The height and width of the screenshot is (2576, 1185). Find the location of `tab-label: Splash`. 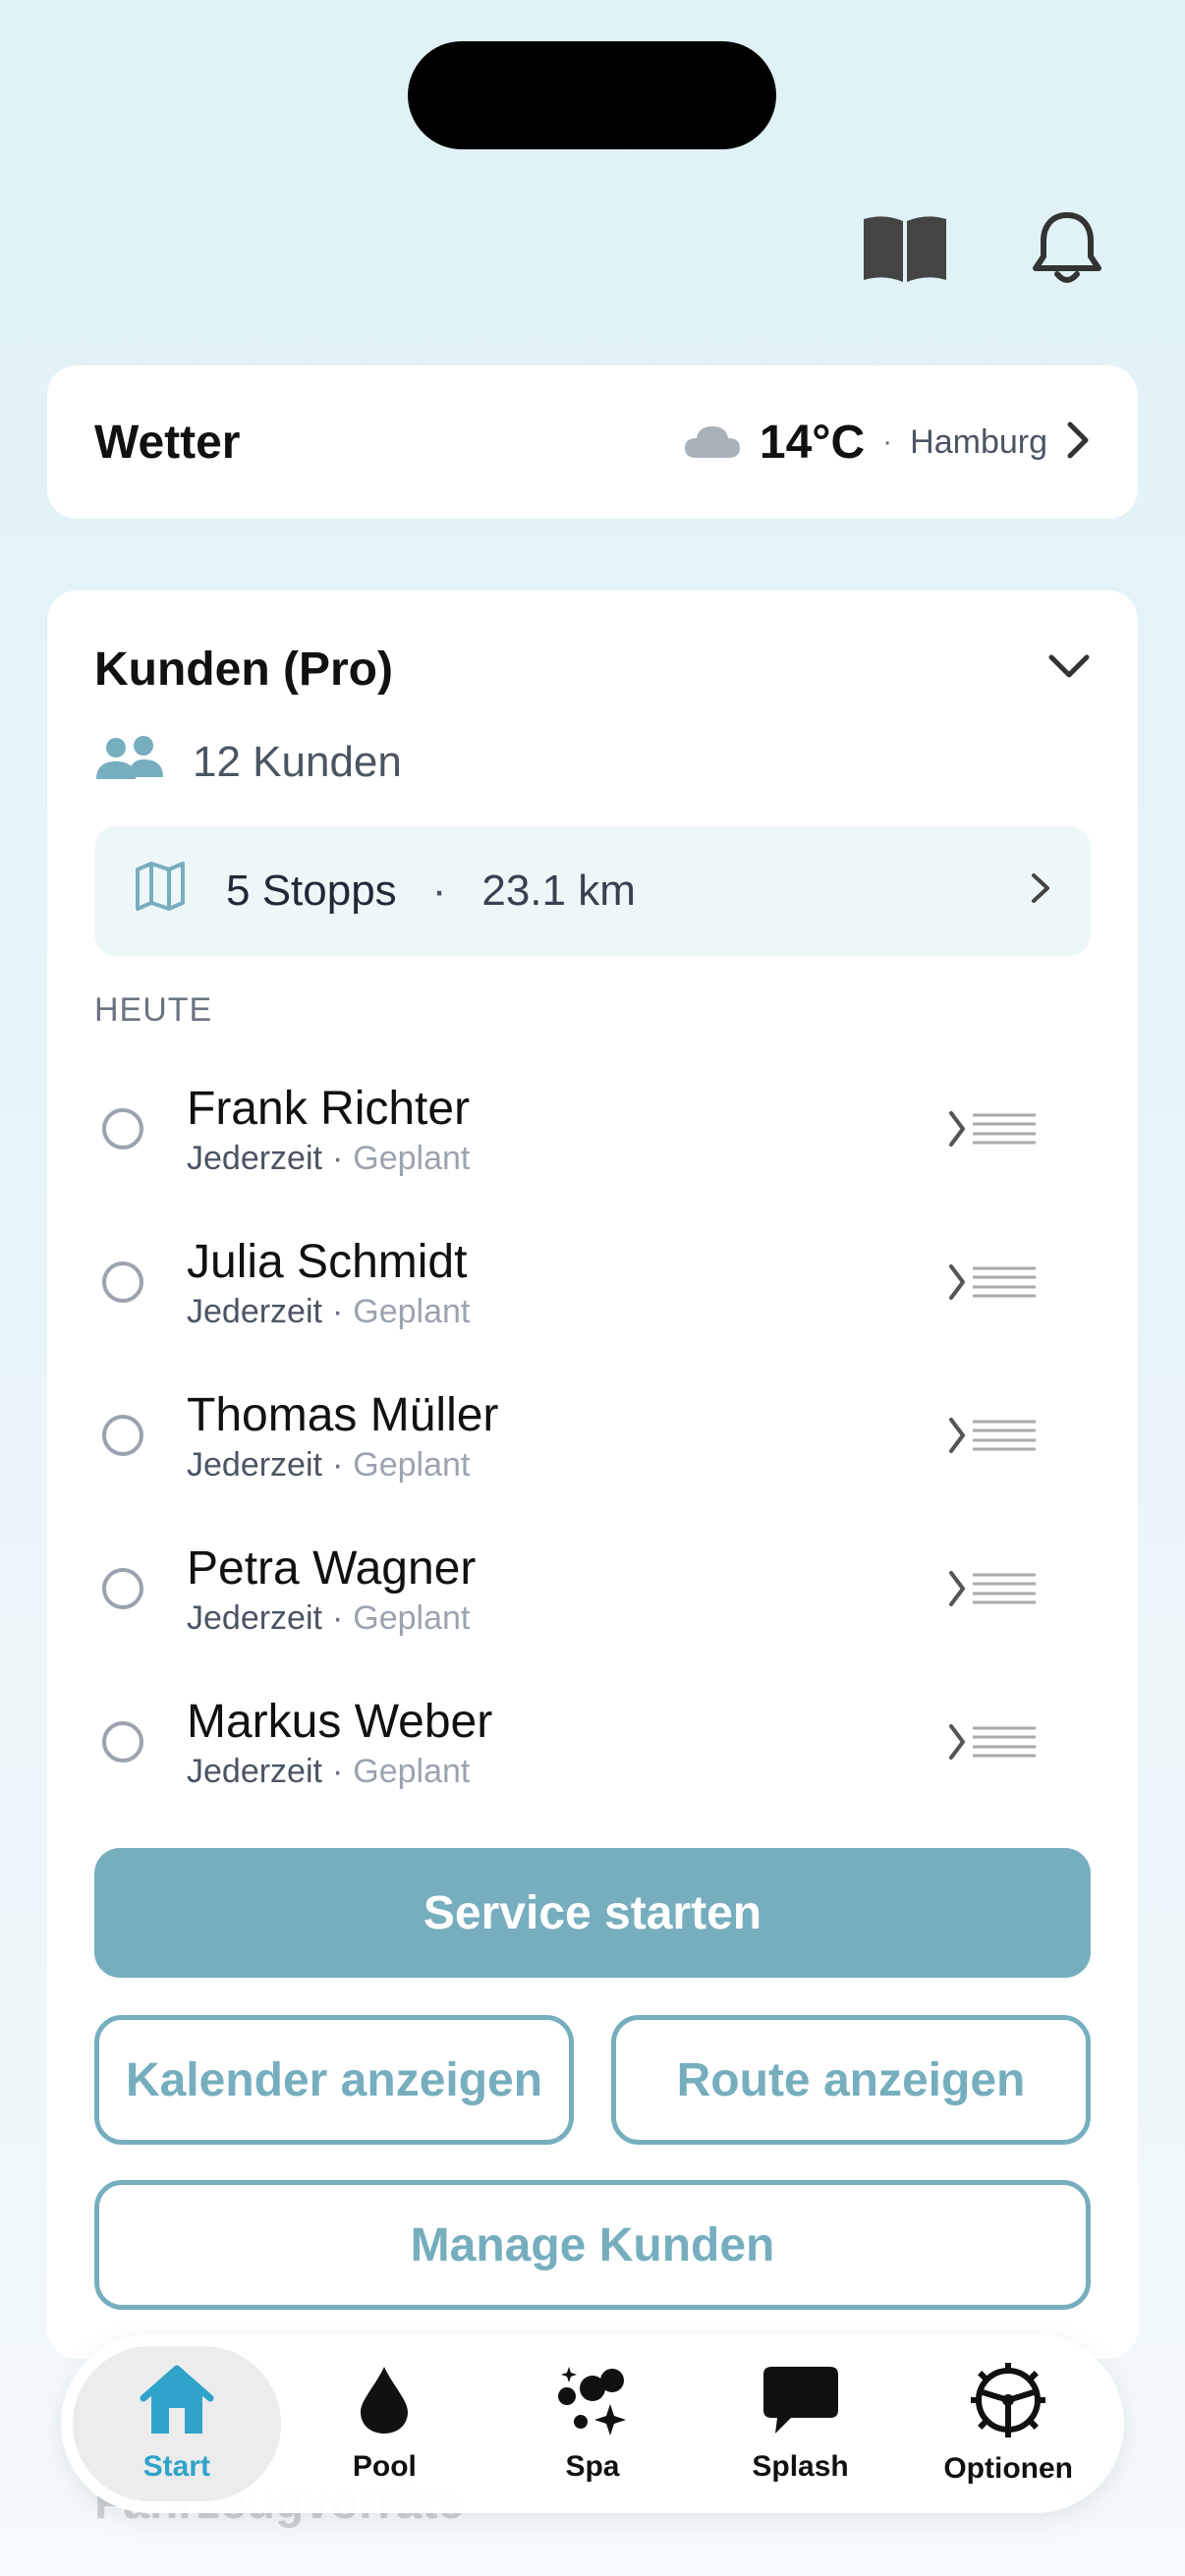

tab-label: Splash is located at coordinates (801, 2466).